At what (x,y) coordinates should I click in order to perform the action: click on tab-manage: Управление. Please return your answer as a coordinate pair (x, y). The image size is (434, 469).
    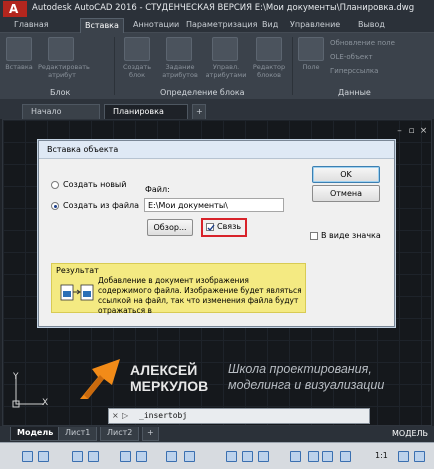
    Looking at the image, I should click on (315, 24).